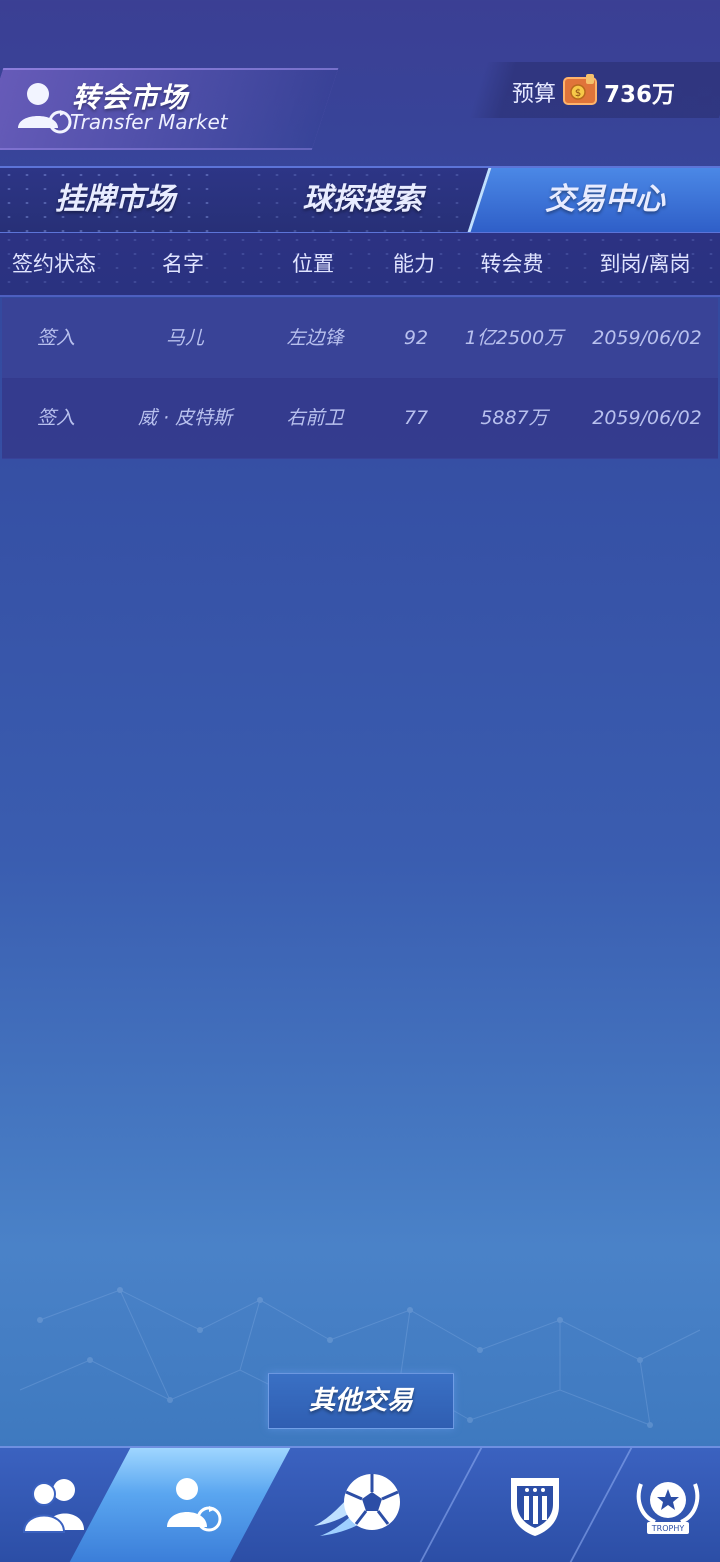 The height and width of the screenshot is (1562, 720). I want to click on tab-scout-search: 球探搜索, so click(362, 200).